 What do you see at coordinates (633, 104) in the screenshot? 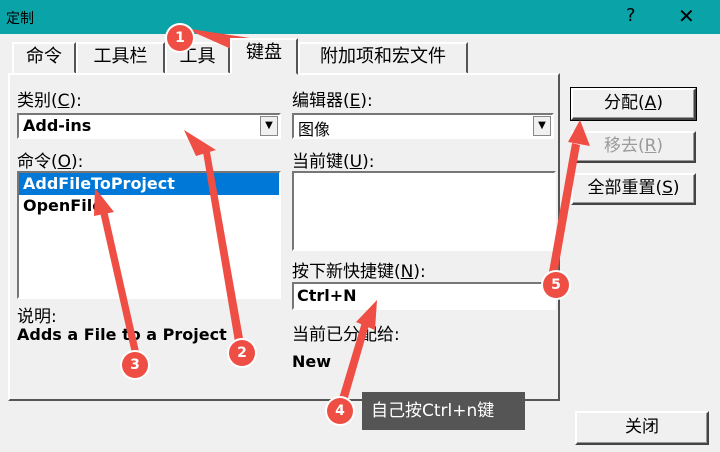
I see `assign-button: 分配(A)` at bounding box center [633, 104].